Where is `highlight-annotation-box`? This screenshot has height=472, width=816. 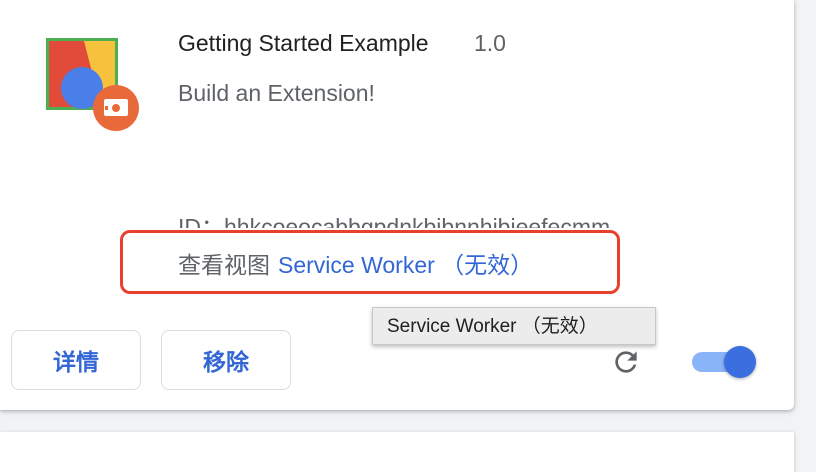 highlight-annotation-box is located at coordinates (370, 262).